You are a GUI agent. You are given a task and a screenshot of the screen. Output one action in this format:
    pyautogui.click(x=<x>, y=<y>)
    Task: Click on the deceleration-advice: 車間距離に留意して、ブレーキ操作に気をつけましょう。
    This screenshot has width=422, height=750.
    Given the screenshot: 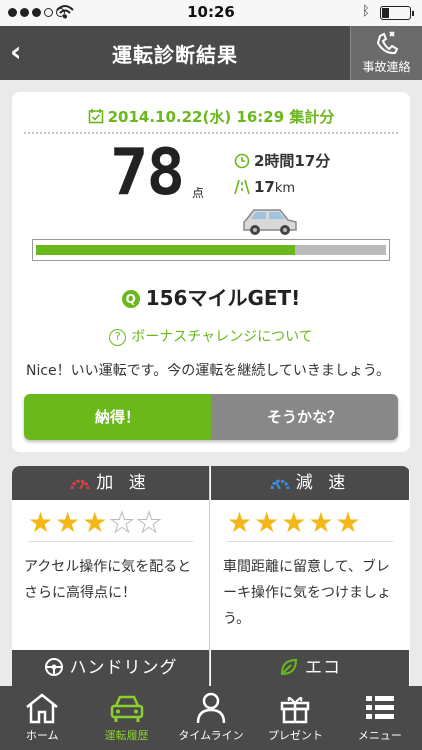 What is the action you would take?
    pyautogui.click(x=307, y=593)
    